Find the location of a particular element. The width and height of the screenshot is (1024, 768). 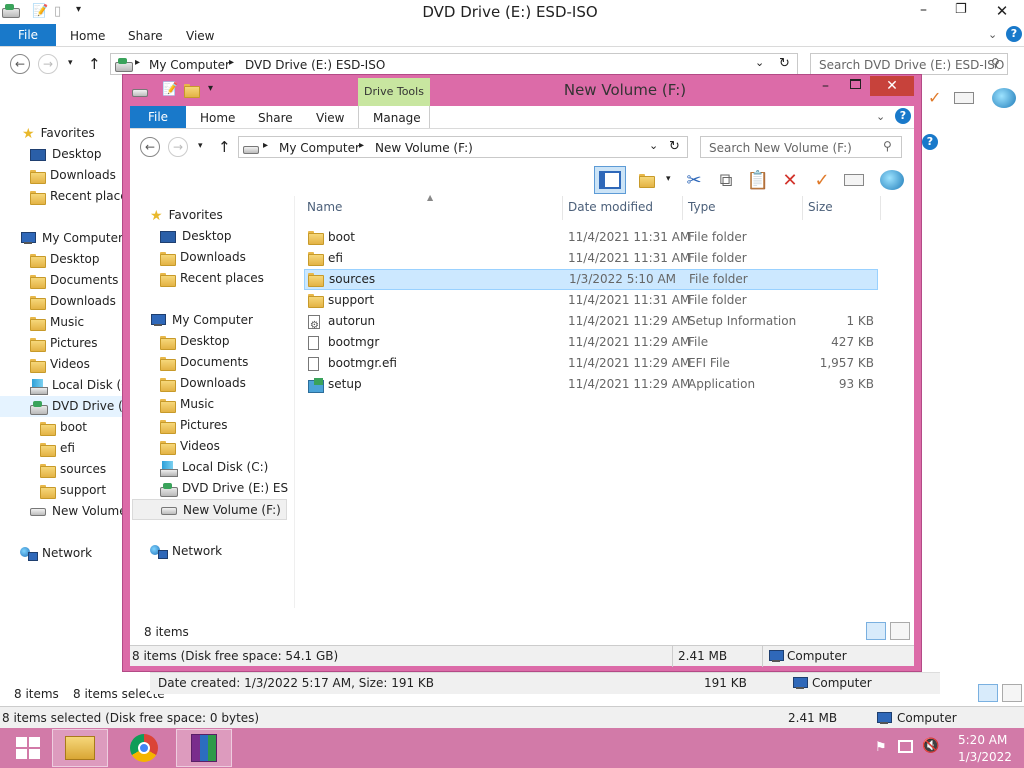

back-tab-share: Share is located at coordinates (145, 36).